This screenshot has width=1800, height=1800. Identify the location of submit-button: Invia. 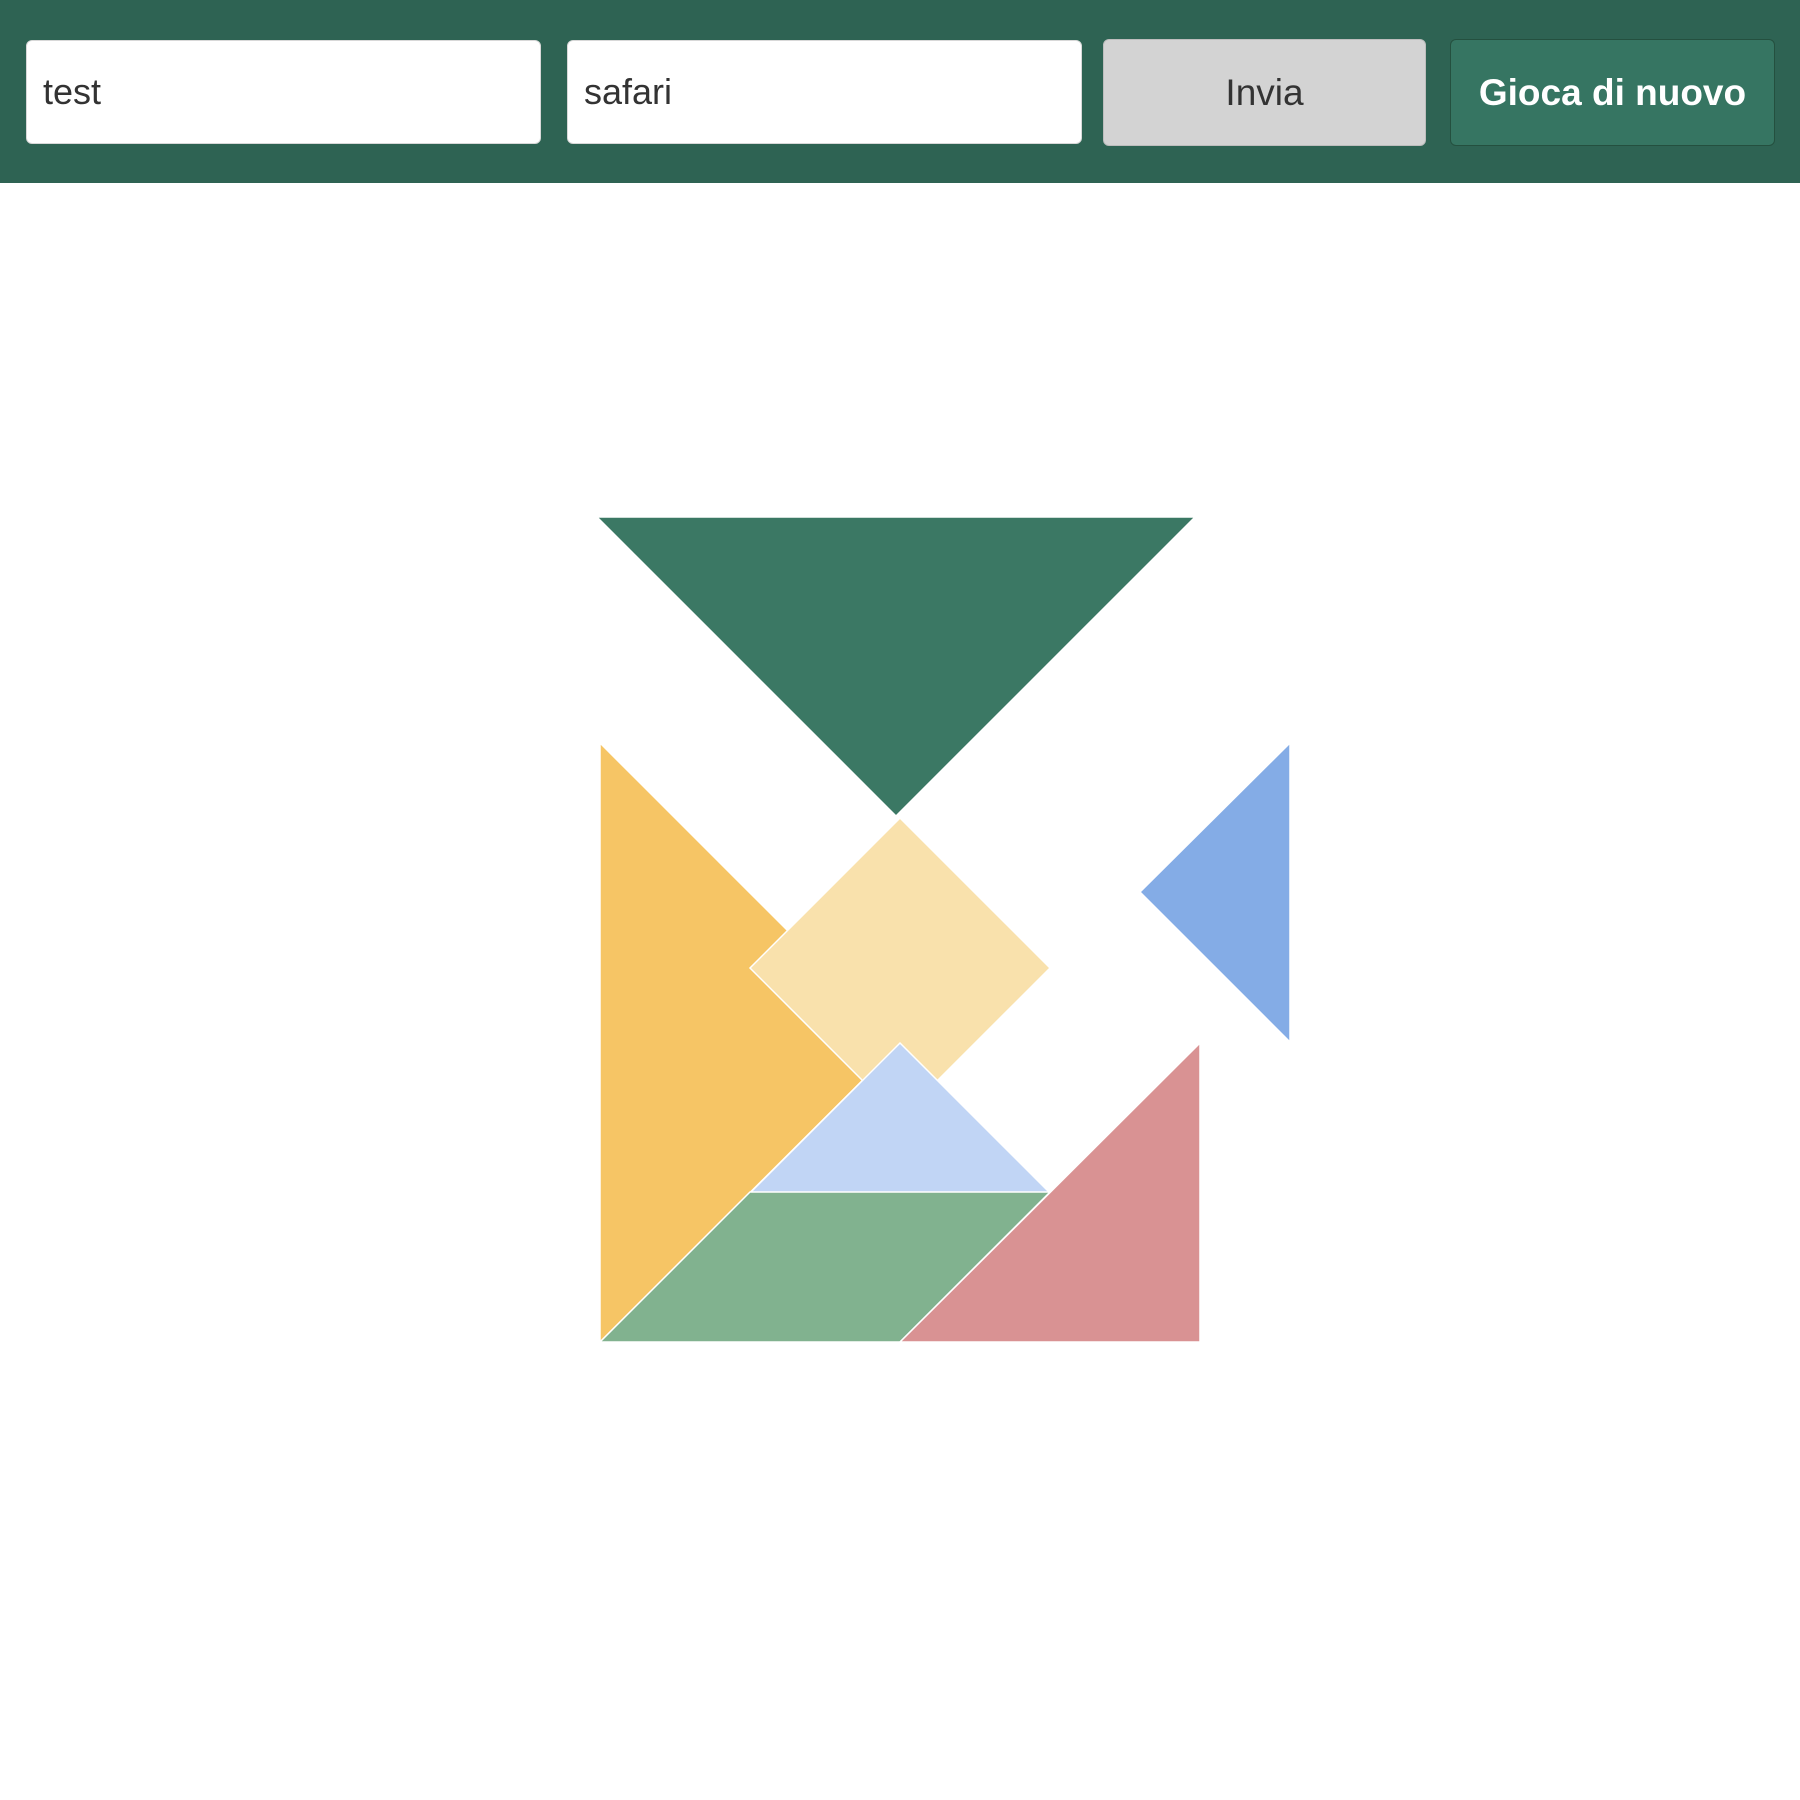
(1264, 92).